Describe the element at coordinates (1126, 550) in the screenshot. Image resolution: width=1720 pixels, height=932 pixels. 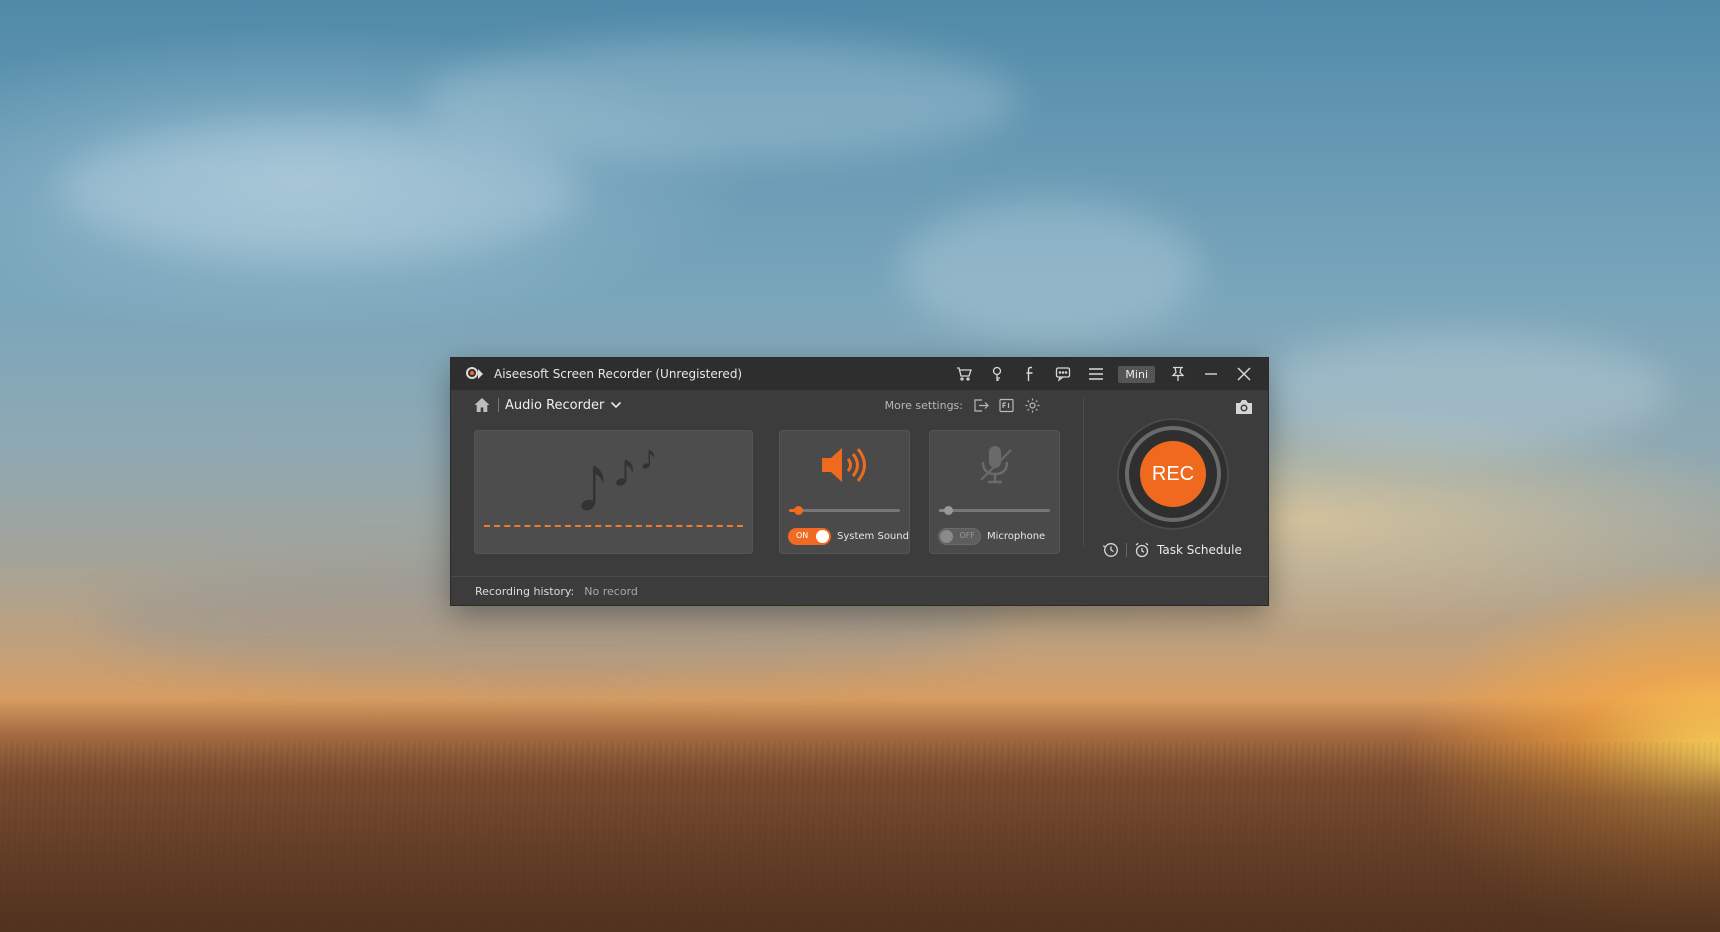
I see `schedule-separator` at that location.